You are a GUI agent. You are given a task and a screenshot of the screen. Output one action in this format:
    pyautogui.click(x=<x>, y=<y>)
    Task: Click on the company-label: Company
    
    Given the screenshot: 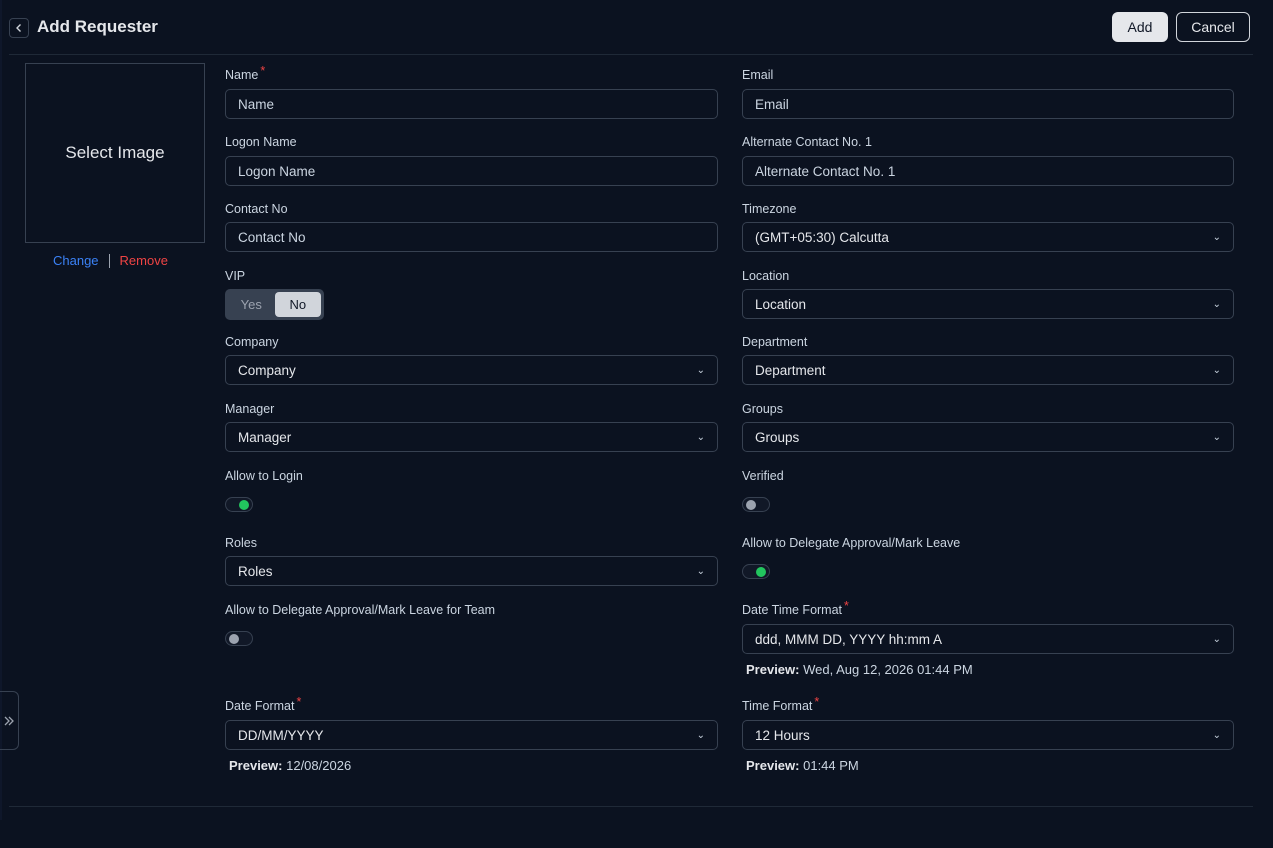 What is the action you would take?
    pyautogui.click(x=252, y=342)
    